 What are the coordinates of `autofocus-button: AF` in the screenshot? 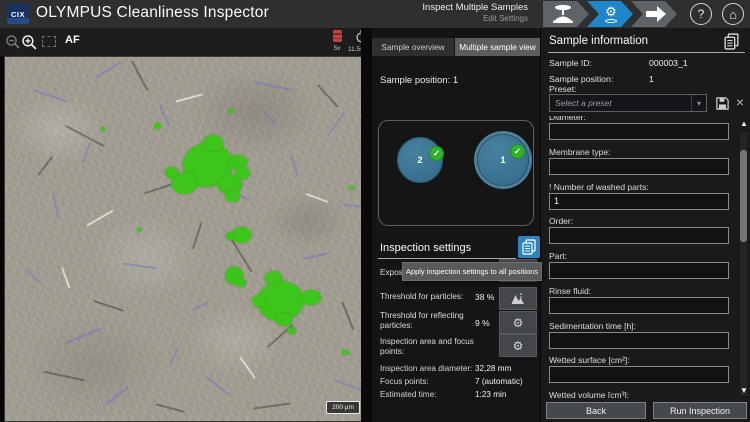 It's located at (72, 40).